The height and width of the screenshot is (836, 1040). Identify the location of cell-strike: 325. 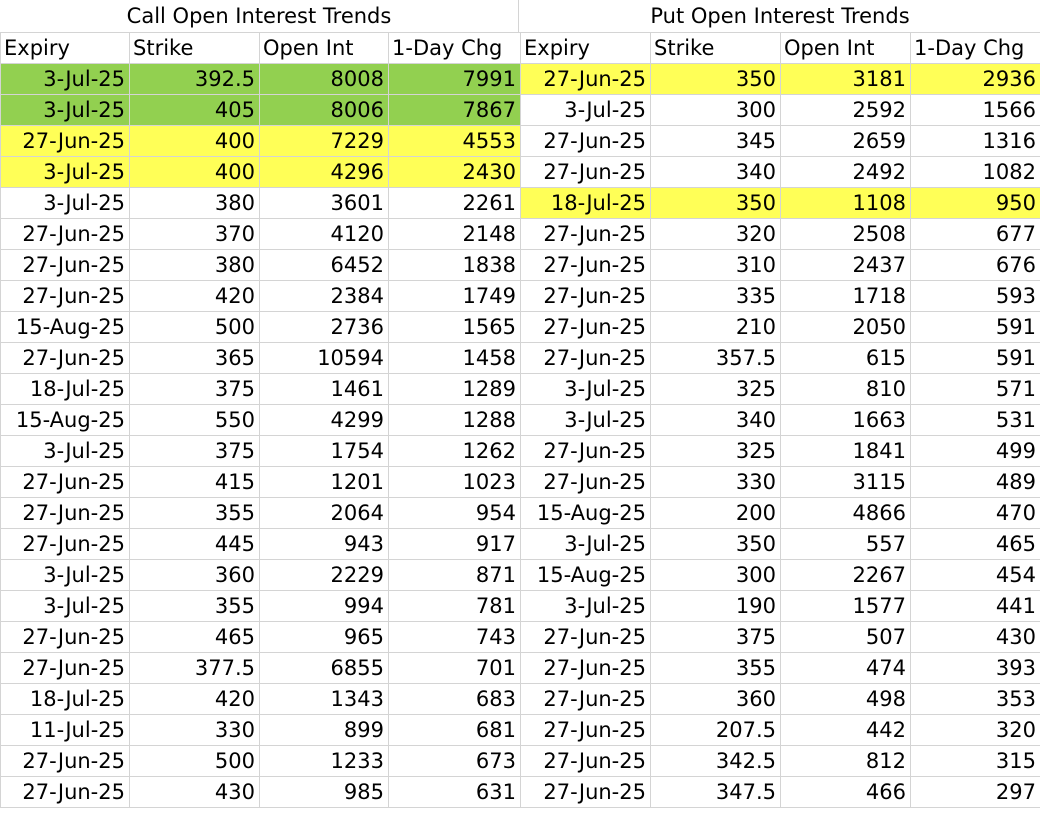
(715, 389).